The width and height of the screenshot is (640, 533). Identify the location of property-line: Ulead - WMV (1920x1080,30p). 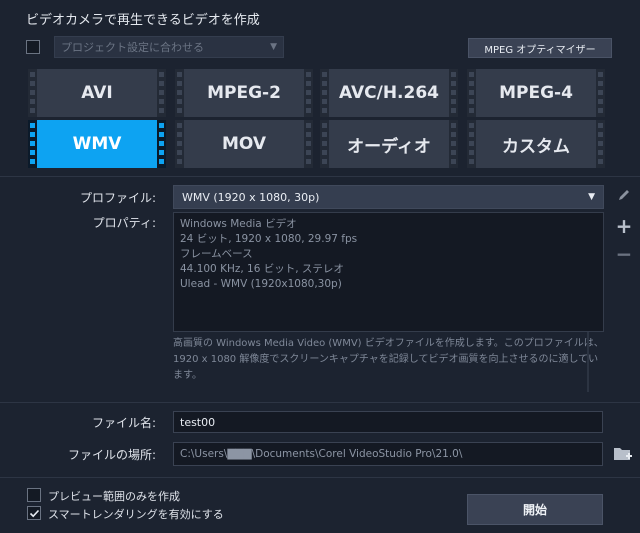
(261, 284).